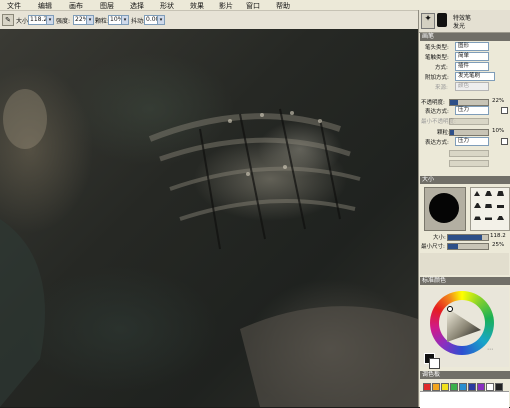  What do you see at coordinates (428, 21) in the screenshot?
I see `brush-category-icon: ✦` at bounding box center [428, 21].